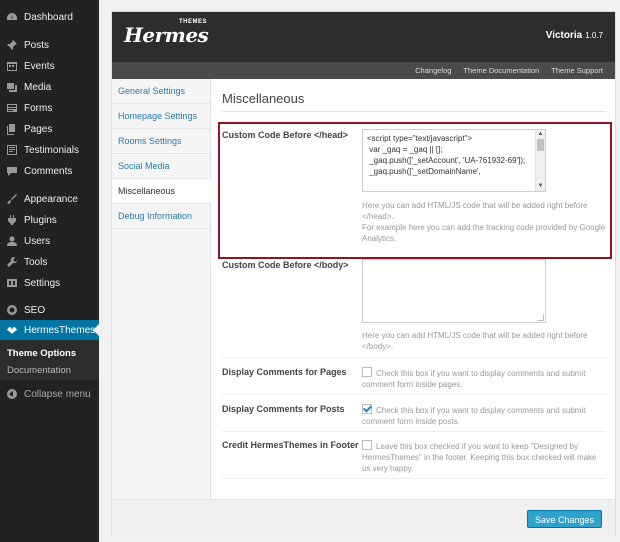  Describe the element at coordinates (161, 116) in the screenshot. I see `tab-homepage-settings: Homepage Settings` at that location.